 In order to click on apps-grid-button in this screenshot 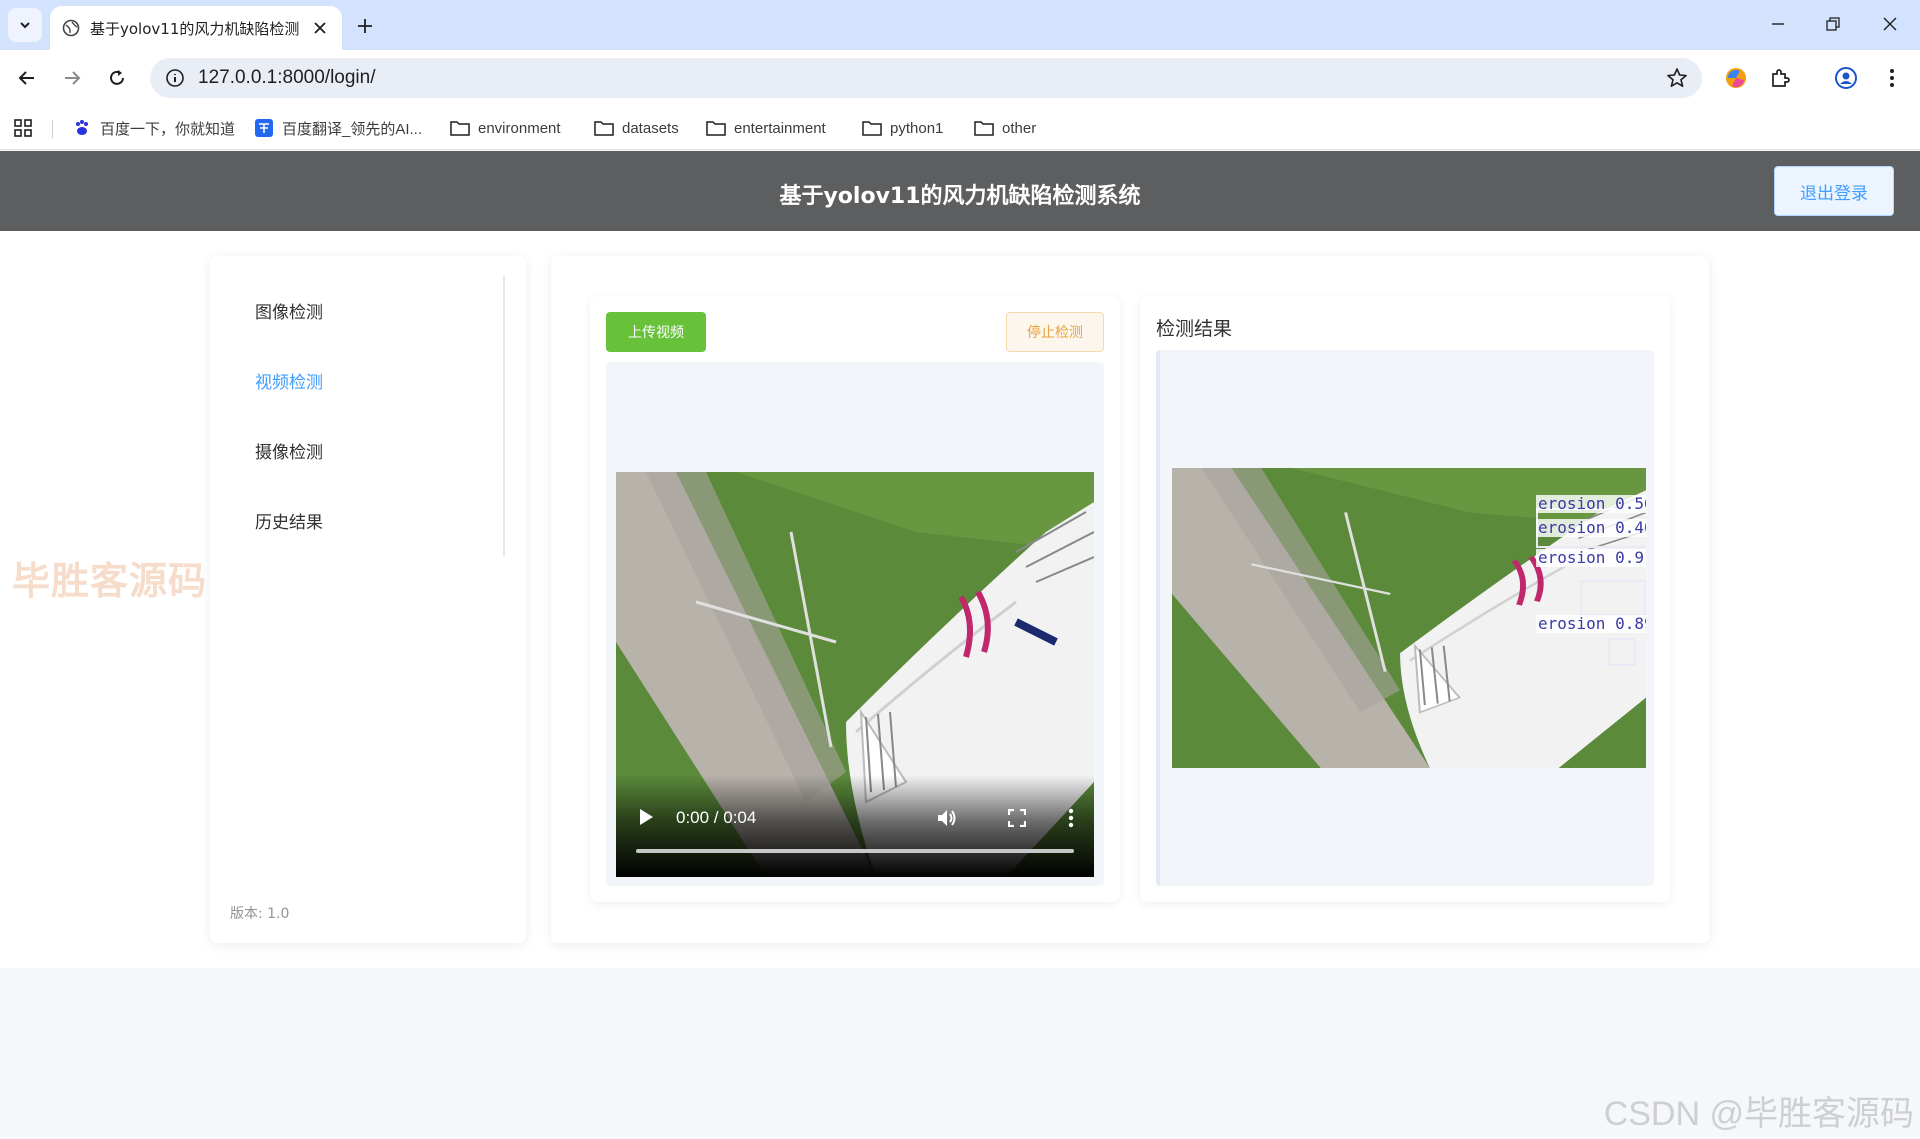, I will do `click(23, 128)`.